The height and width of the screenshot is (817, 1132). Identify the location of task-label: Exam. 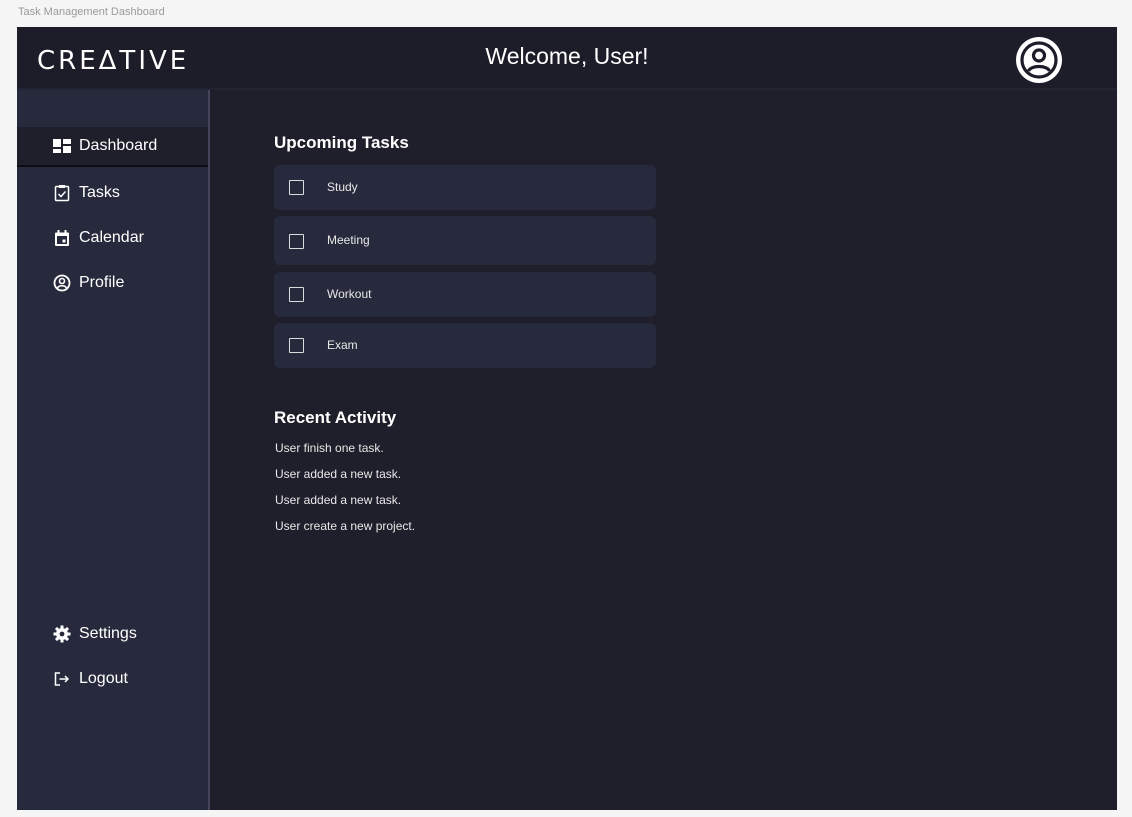
(342, 345).